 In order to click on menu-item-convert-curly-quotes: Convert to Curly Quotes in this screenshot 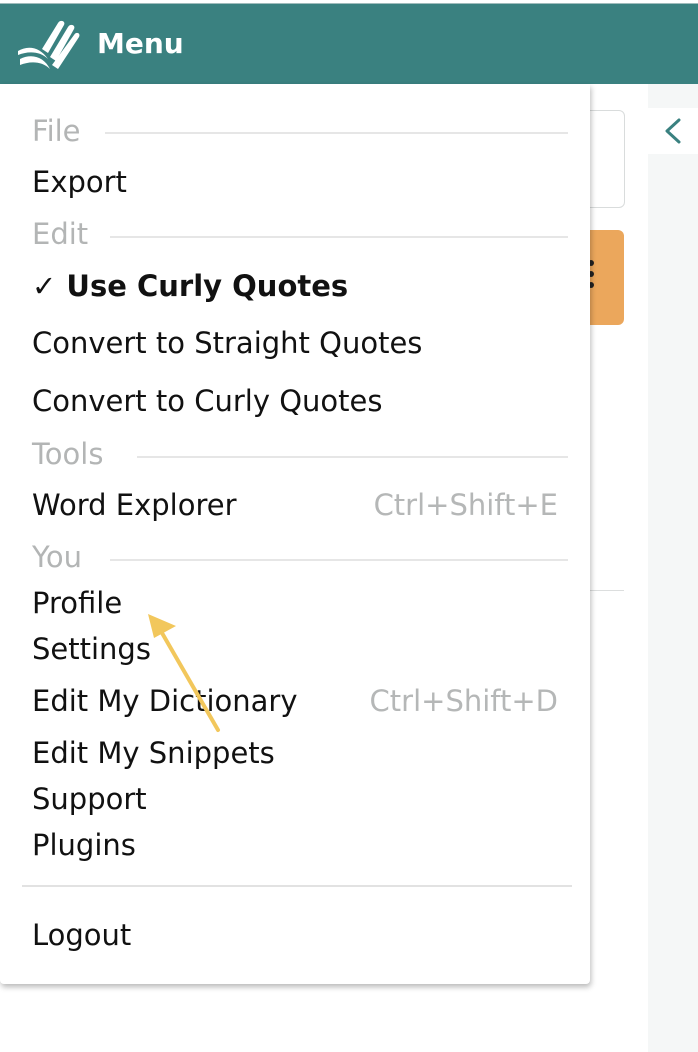, I will do `click(207, 401)`.